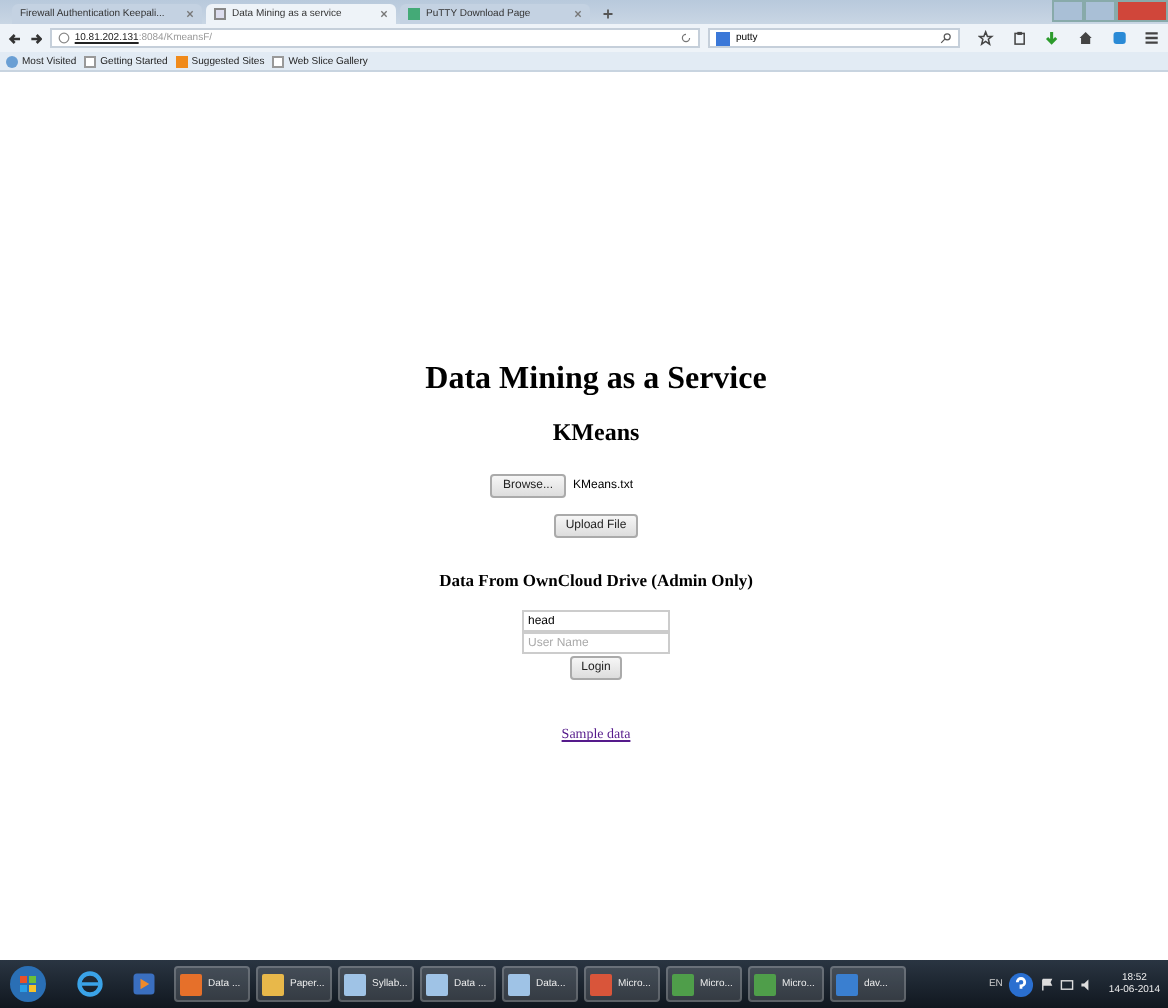 This screenshot has width=1168, height=1008. Describe the element at coordinates (36, 38) in the screenshot. I see `forward-icon` at that location.